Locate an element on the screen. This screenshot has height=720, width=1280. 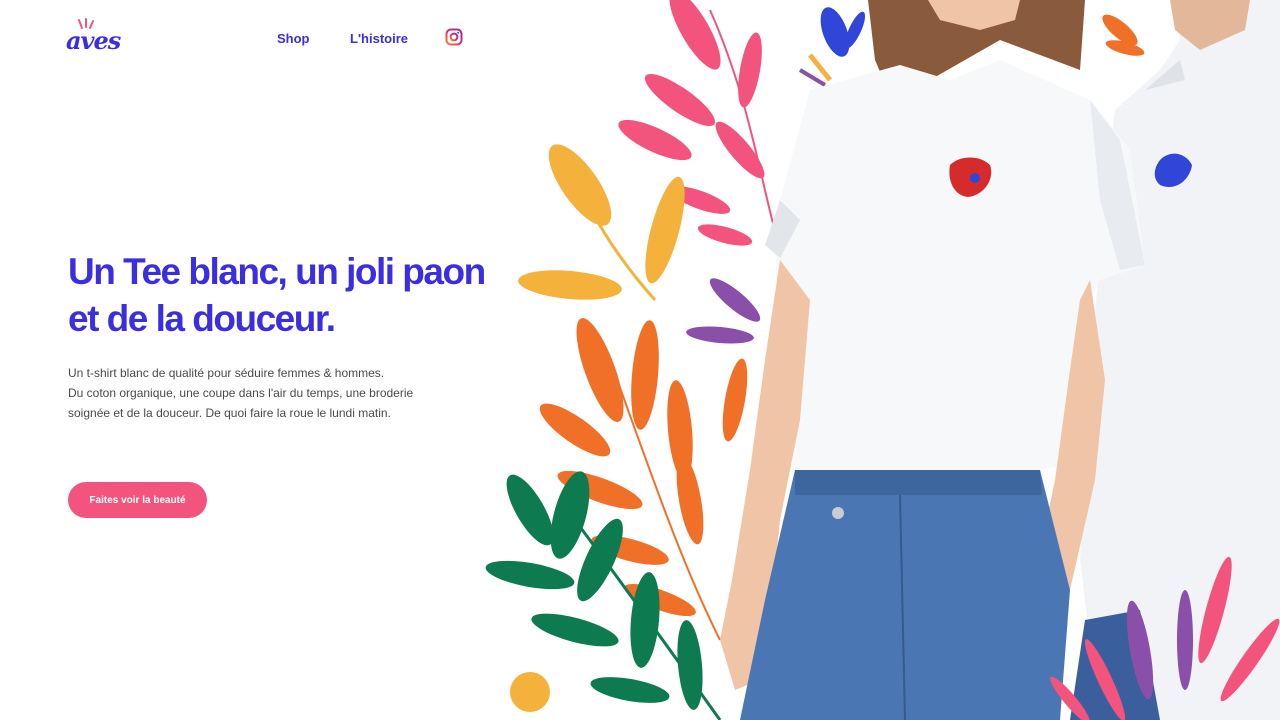
yellow-dot-decoration is located at coordinates (530, 692).